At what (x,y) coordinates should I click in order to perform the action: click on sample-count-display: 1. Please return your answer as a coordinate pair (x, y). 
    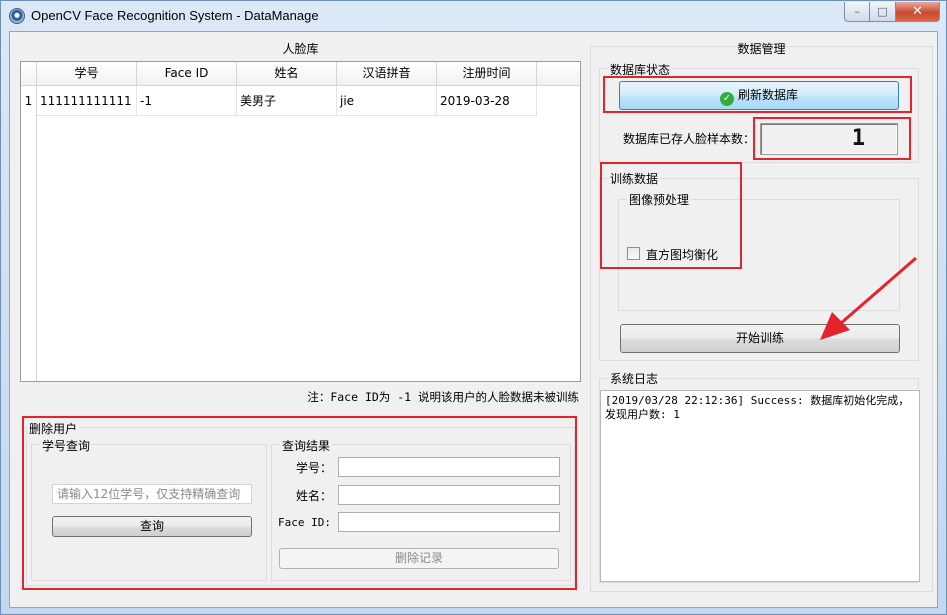
    Looking at the image, I should click on (829, 139).